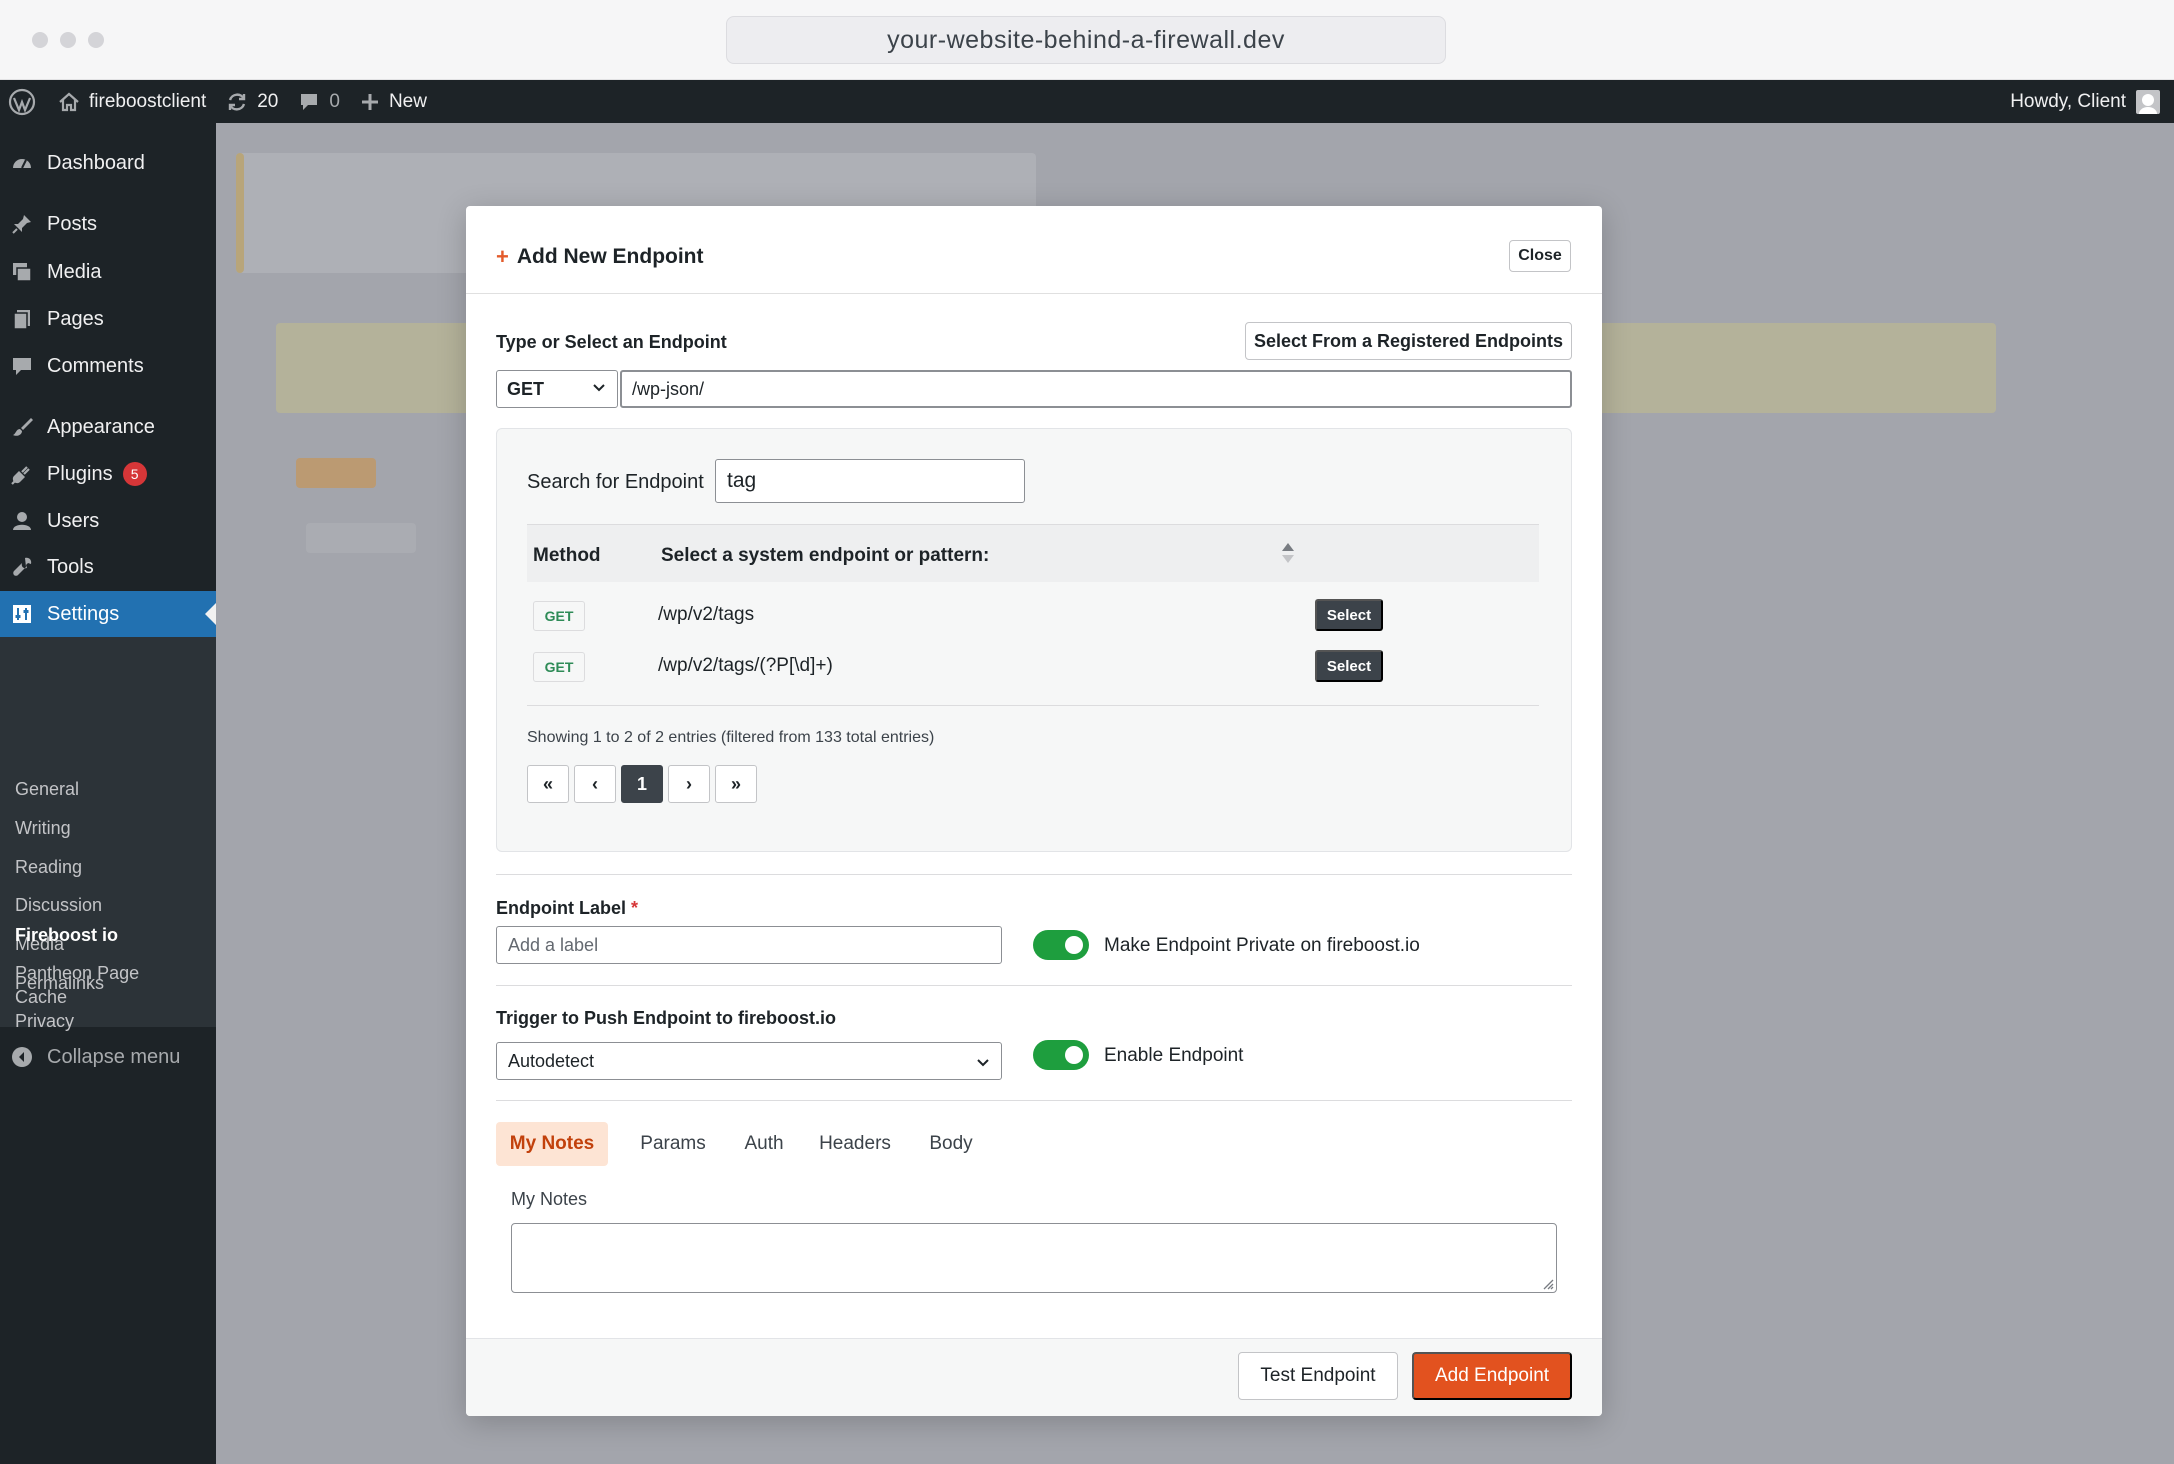  Describe the element at coordinates (666, 1018) in the screenshot. I see `trigger-label: Trigger to Push Endpoint to fireboost.io` at that location.